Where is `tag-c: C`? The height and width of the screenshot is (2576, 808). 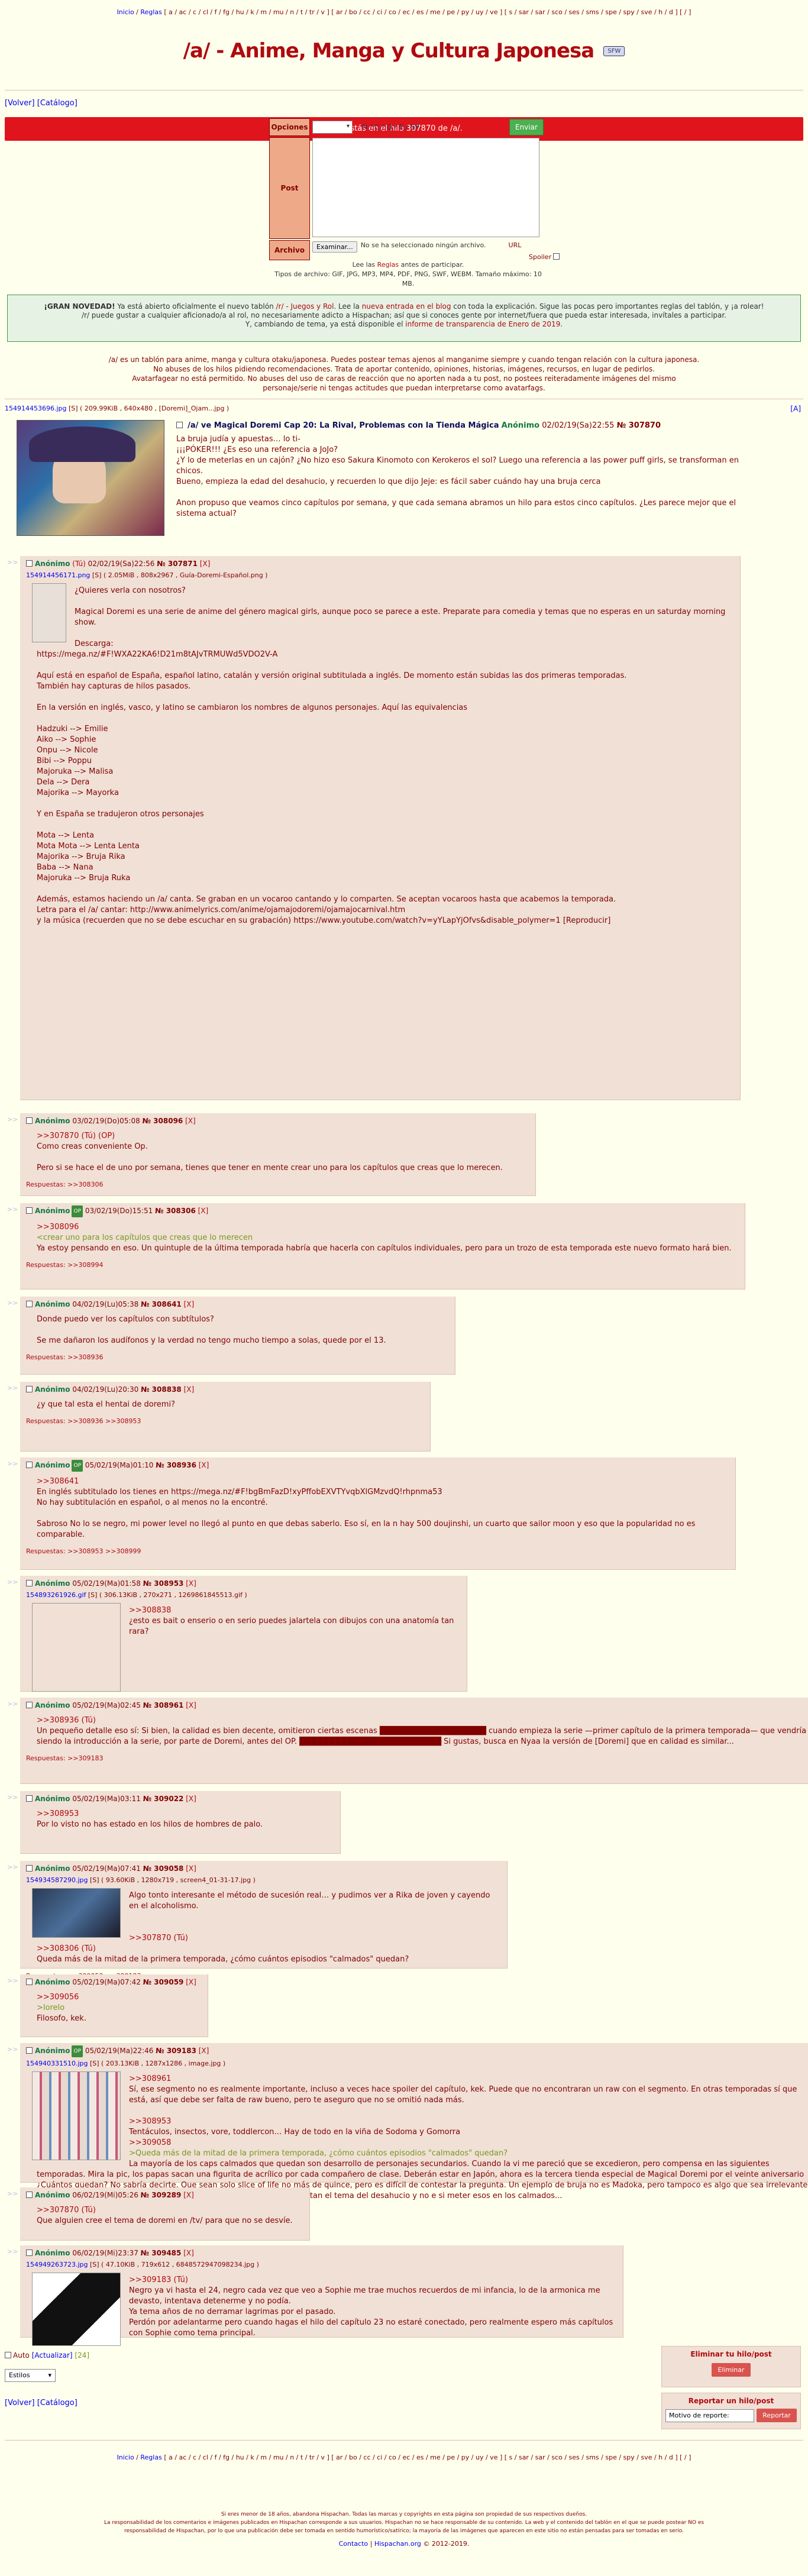
tag-c: C is located at coordinates (376, 127).